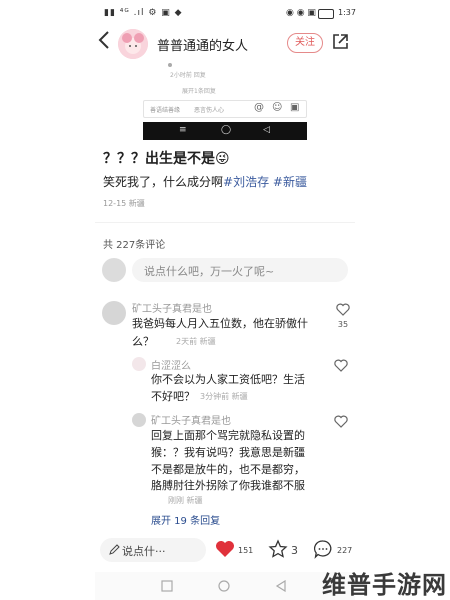 The height and width of the screenshot is (600, 450). I want to click on comment-like-button: 35, so click(343, 315).